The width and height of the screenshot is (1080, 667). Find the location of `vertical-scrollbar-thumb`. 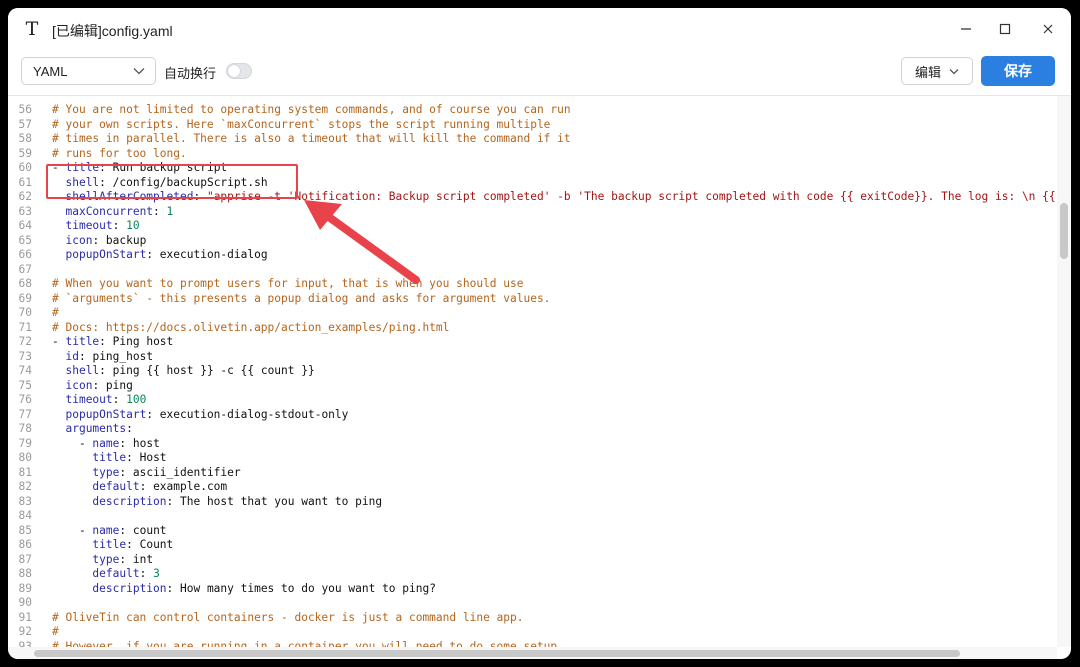

vertical-scrollbar-thumb is located at coordinates (1064, 231).